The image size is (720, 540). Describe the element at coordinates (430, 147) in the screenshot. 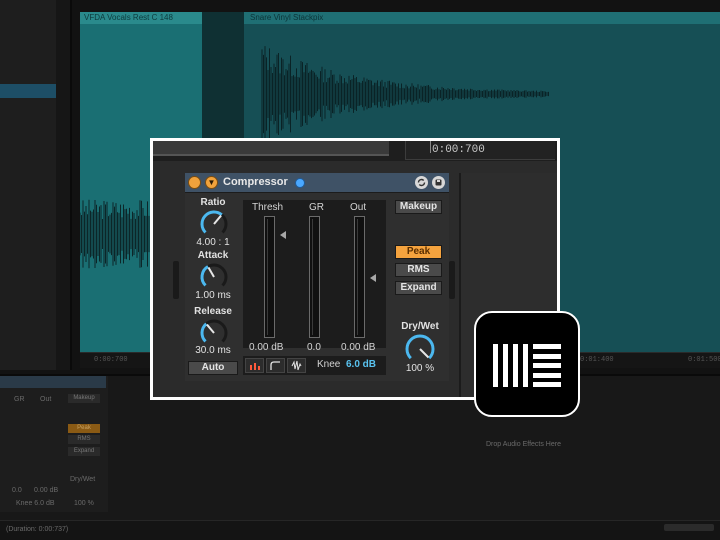

I see `time-marker` at that location.